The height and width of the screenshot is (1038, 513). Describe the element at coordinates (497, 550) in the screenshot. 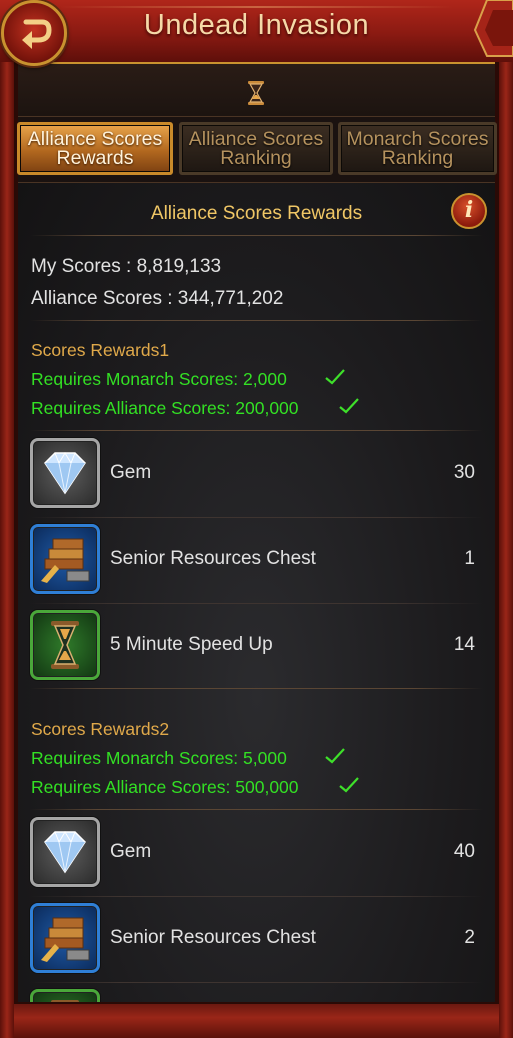

I see `frame-right-inner` at that location.